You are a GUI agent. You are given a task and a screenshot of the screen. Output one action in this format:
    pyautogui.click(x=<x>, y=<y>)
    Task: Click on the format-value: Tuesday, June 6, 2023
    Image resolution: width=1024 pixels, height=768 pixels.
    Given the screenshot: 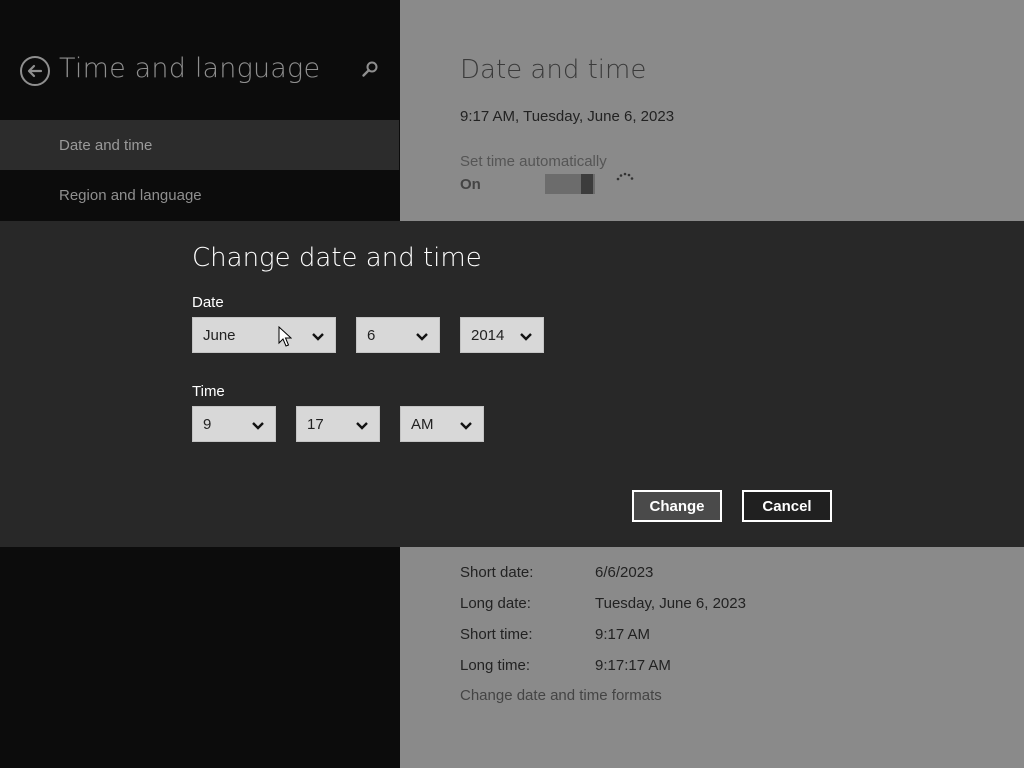 What is the action you would take?
    pyautogui.click(x=670, y=603)
    